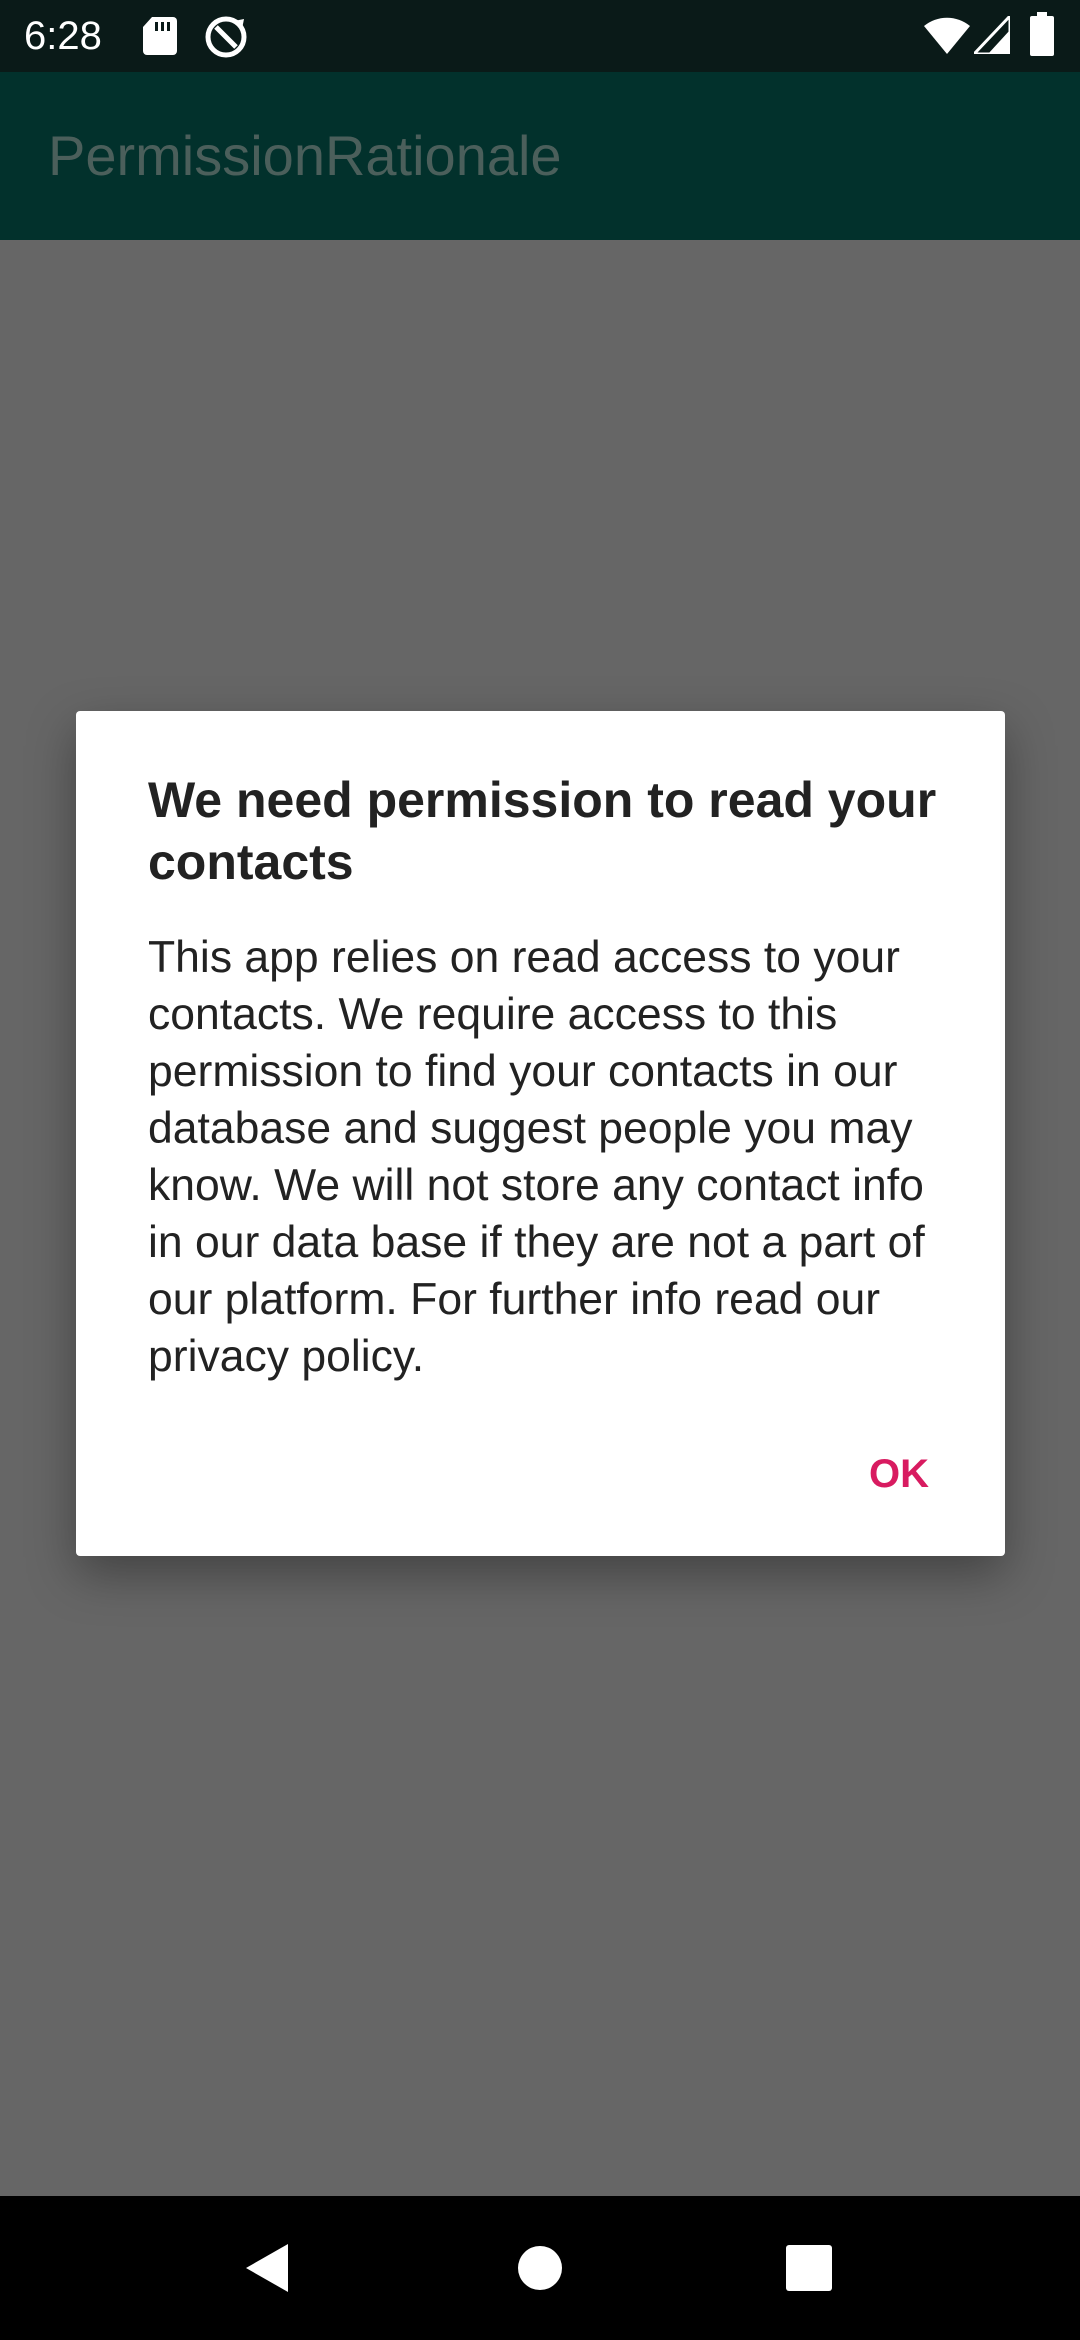 The height and width of the screenshot is (2340, 1080). What do you see at coordinates (268, 2268) in the screenshot?
I see `back-icon` at bounding box center [268, 2268].